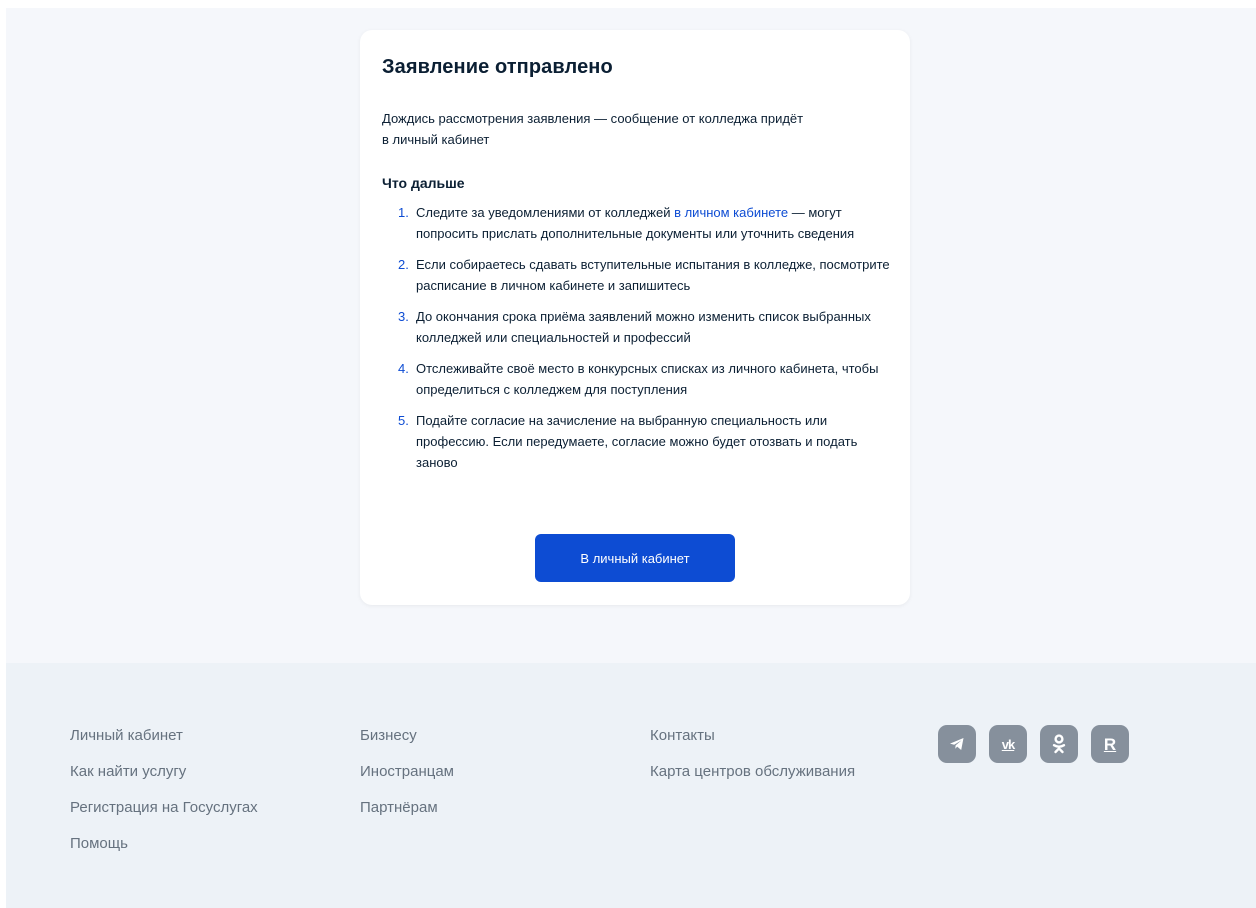 This screenshot has width=1256, height=908. I want to click on telegram-glyph, so click(957, 744).